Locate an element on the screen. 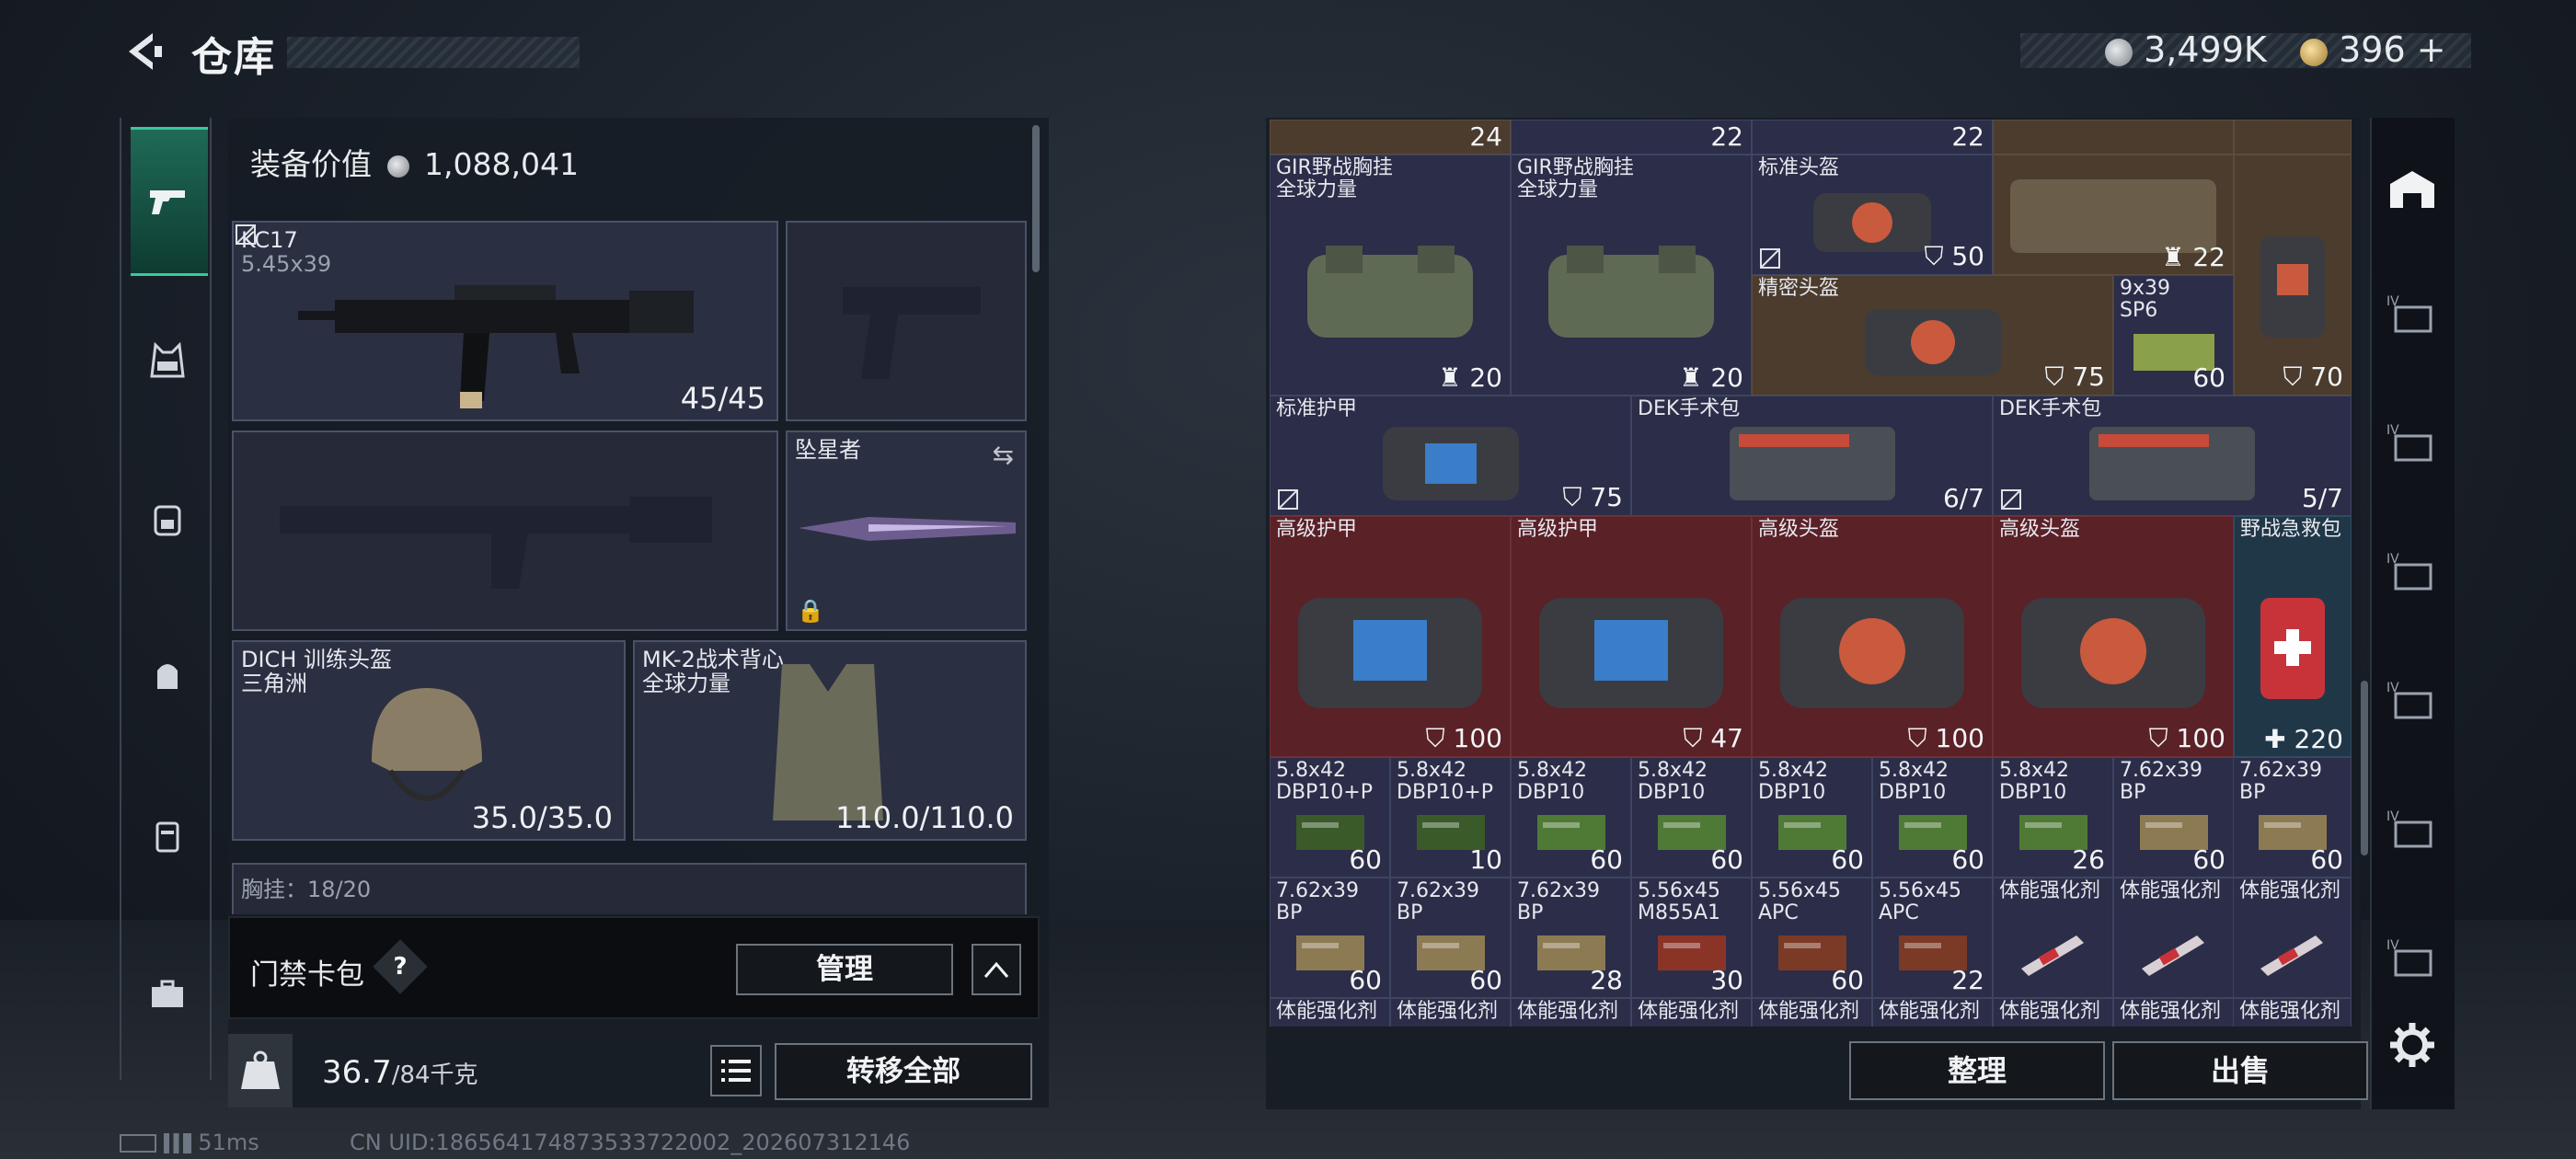 The width and height of the screenshot is (2576, 1159). item-name: 高级头盔 is located at coordinates (2040, 529).